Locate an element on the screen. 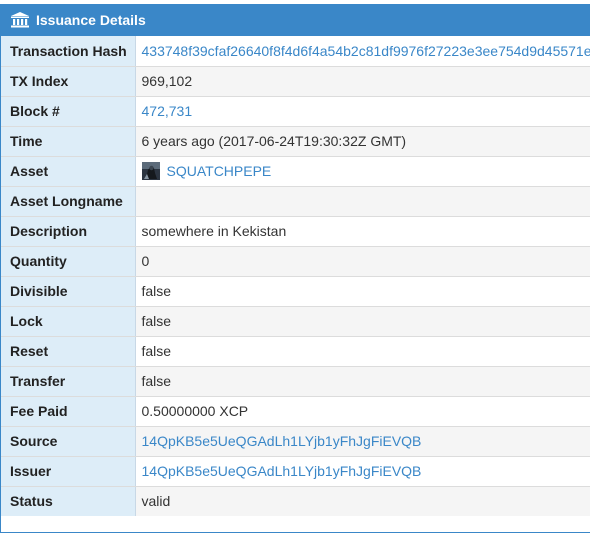 Image resolution: width=590 pixels, height=535 pixels. table-row: Lock false is located at coordinates (295, 321).